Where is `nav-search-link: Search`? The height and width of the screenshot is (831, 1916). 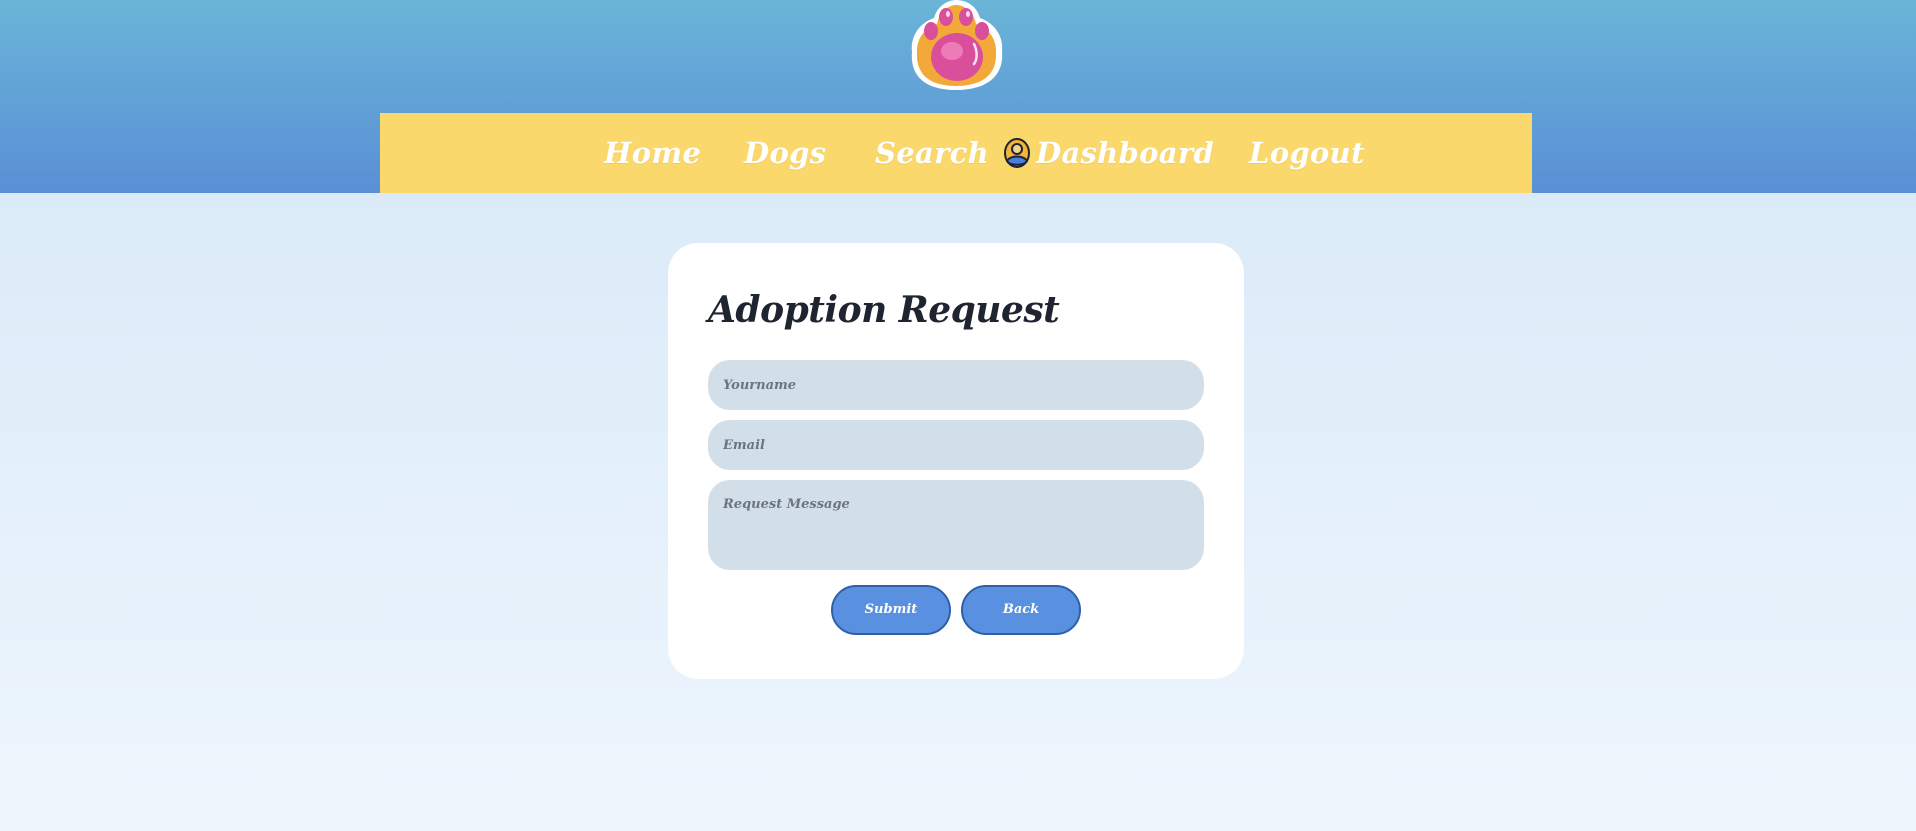 nav-search-link: Search is located at coordinates (932, 153).